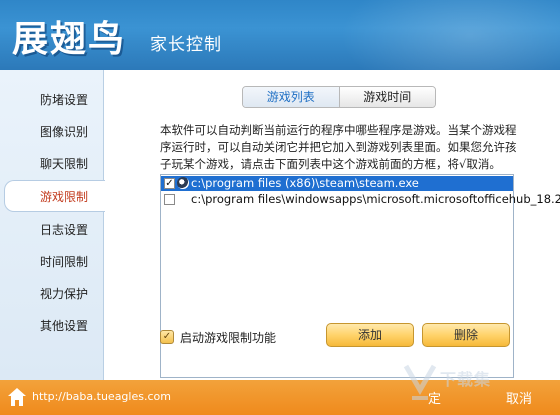  I want to click on sidebar: 防堵设置 图像识别 聊天限制 游戏限制 日志设置 时间限制 视力保护 其他设置, so click(52, 225).